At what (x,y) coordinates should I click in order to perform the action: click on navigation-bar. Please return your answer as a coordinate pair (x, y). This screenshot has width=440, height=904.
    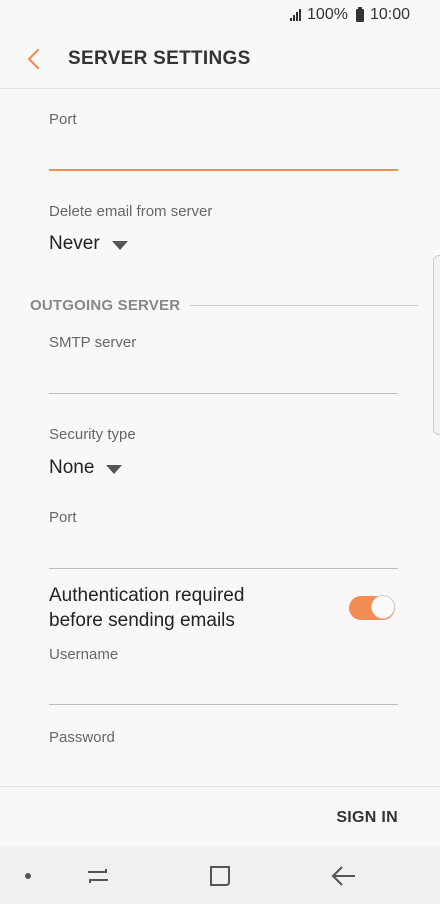
    Looking at the image, I should click on (220, 875).